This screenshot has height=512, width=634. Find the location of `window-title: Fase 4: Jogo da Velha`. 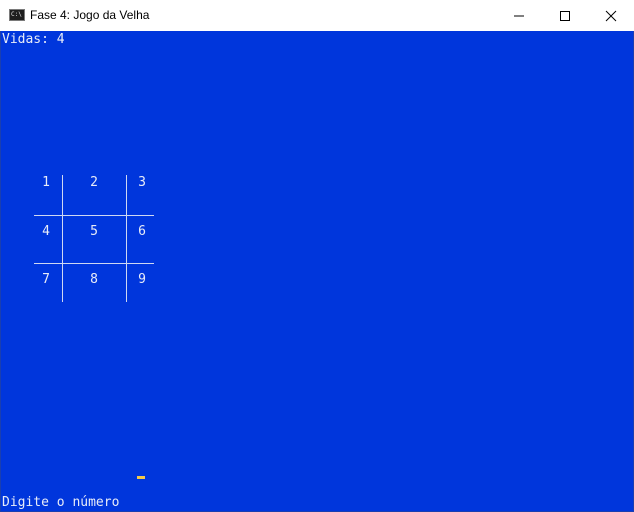

window-title: Fase 4: Jogo da Velha is located at coordinates (90, 15).